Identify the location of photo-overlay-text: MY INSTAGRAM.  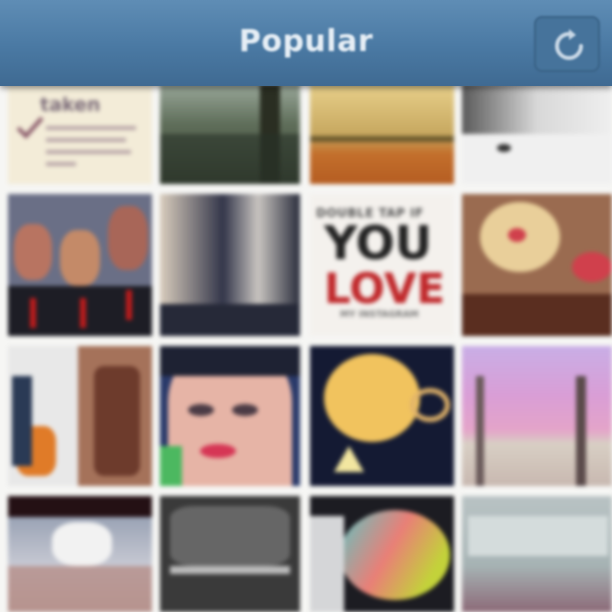
(379, 315).